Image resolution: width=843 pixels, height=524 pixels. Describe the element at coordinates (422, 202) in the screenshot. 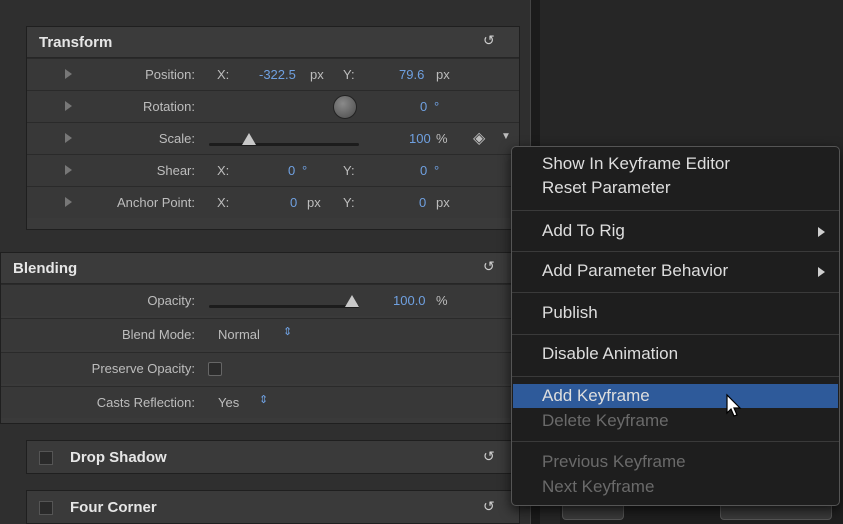

I see `anchor-y-value: 0` at that location.